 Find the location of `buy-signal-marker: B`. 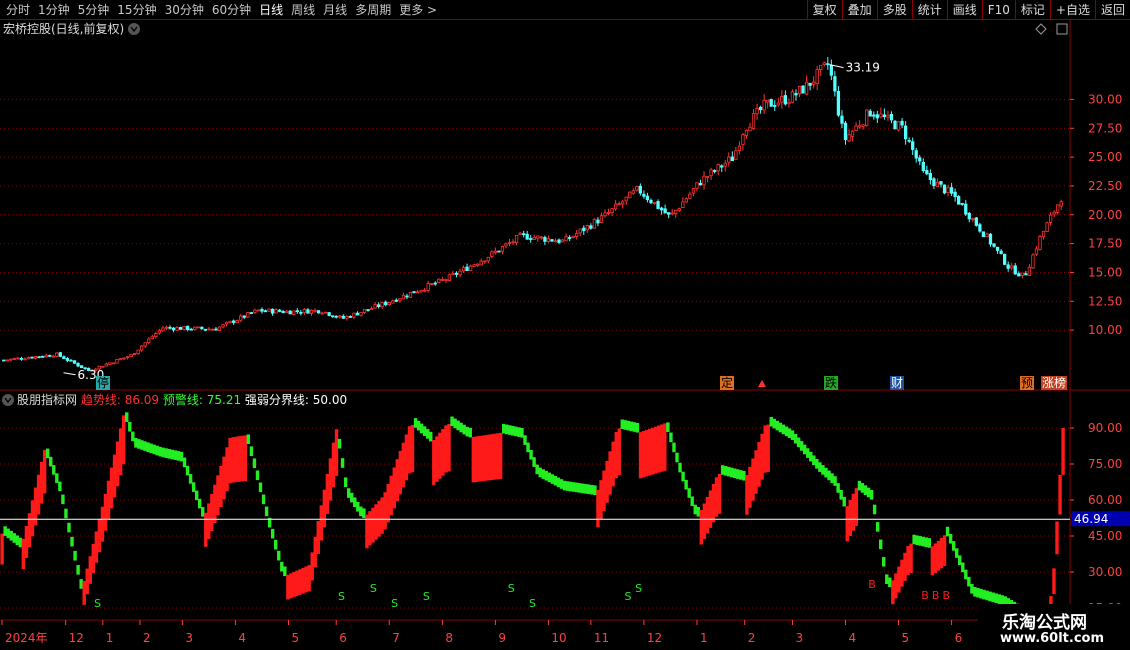

buy-signal-marker: B is located at coordinates (936, 595).